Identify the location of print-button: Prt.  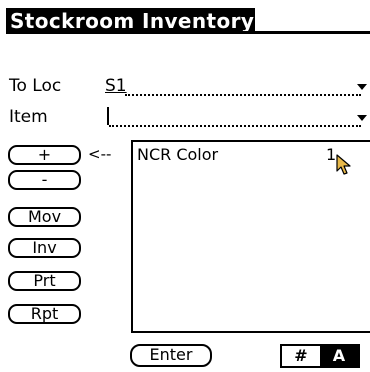
(44, 281).